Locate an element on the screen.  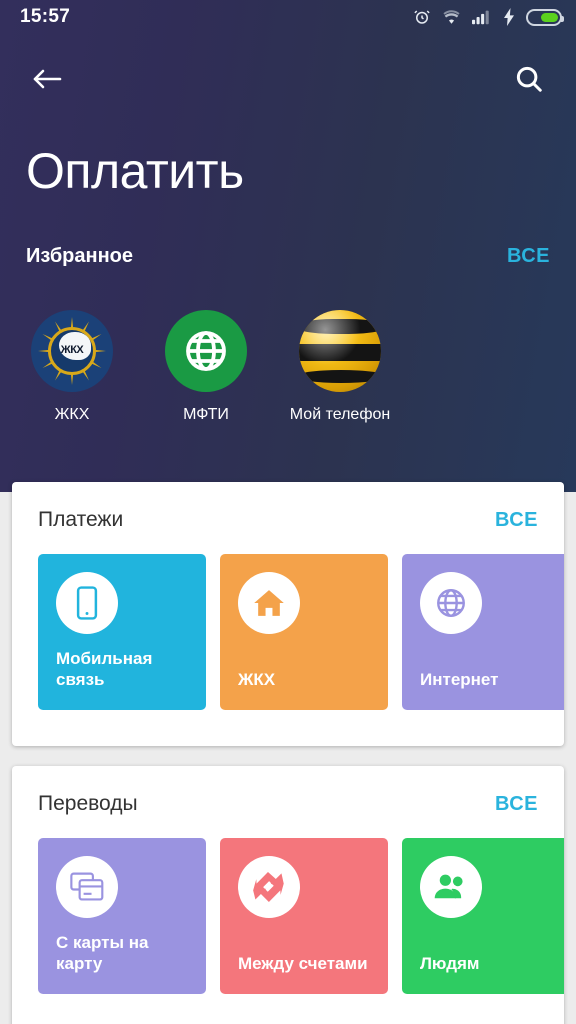
search-icon is located at coordinates (529, 79).